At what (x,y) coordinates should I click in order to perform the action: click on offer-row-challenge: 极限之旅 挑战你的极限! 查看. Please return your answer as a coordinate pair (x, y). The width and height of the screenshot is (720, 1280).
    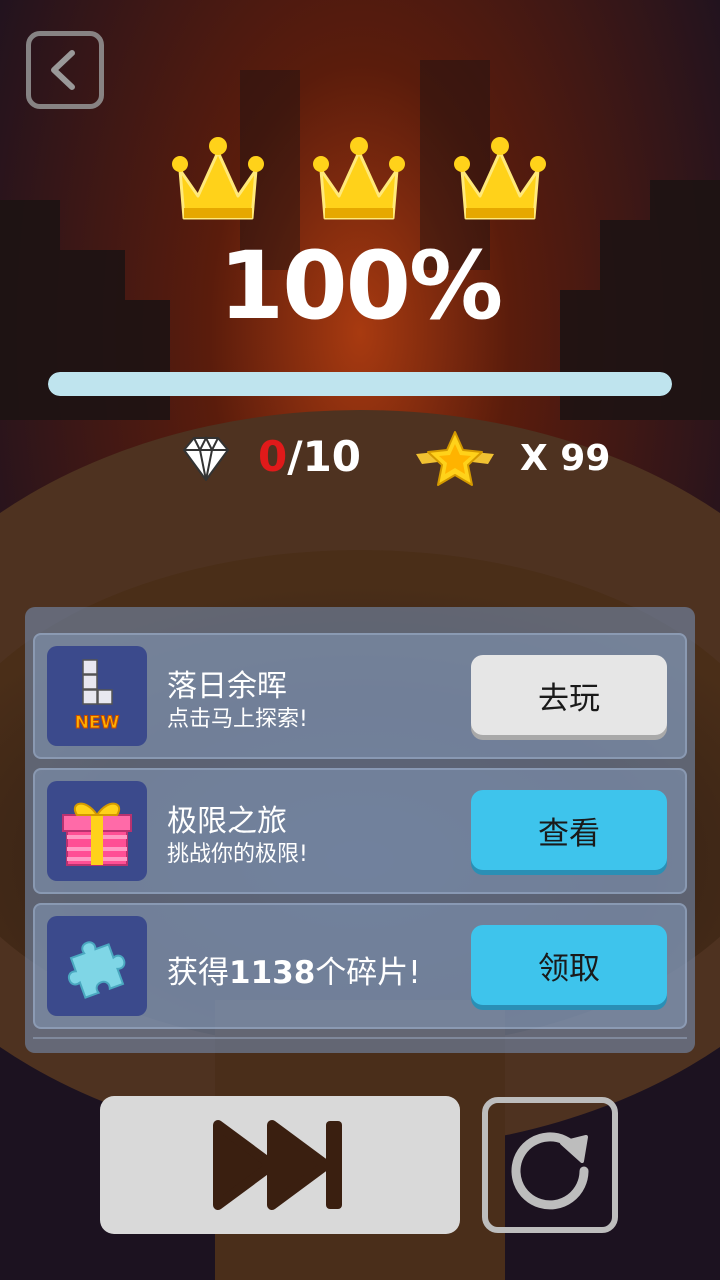
    Looking at the image, I should click on (360, 831).